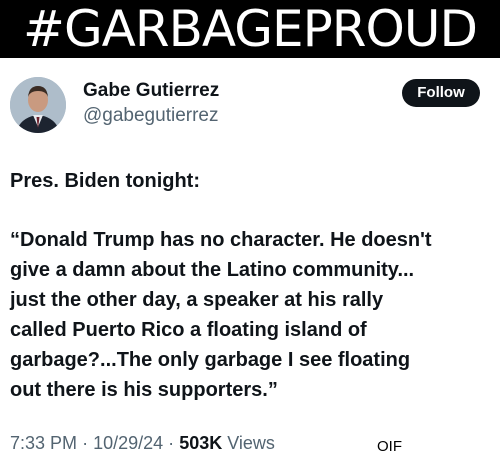 Image resolution: width=500 pixels, height=468 pixels. Describe the element at coordinates (251, 443) in the screenshot. I see `views-label: Views` at that location.